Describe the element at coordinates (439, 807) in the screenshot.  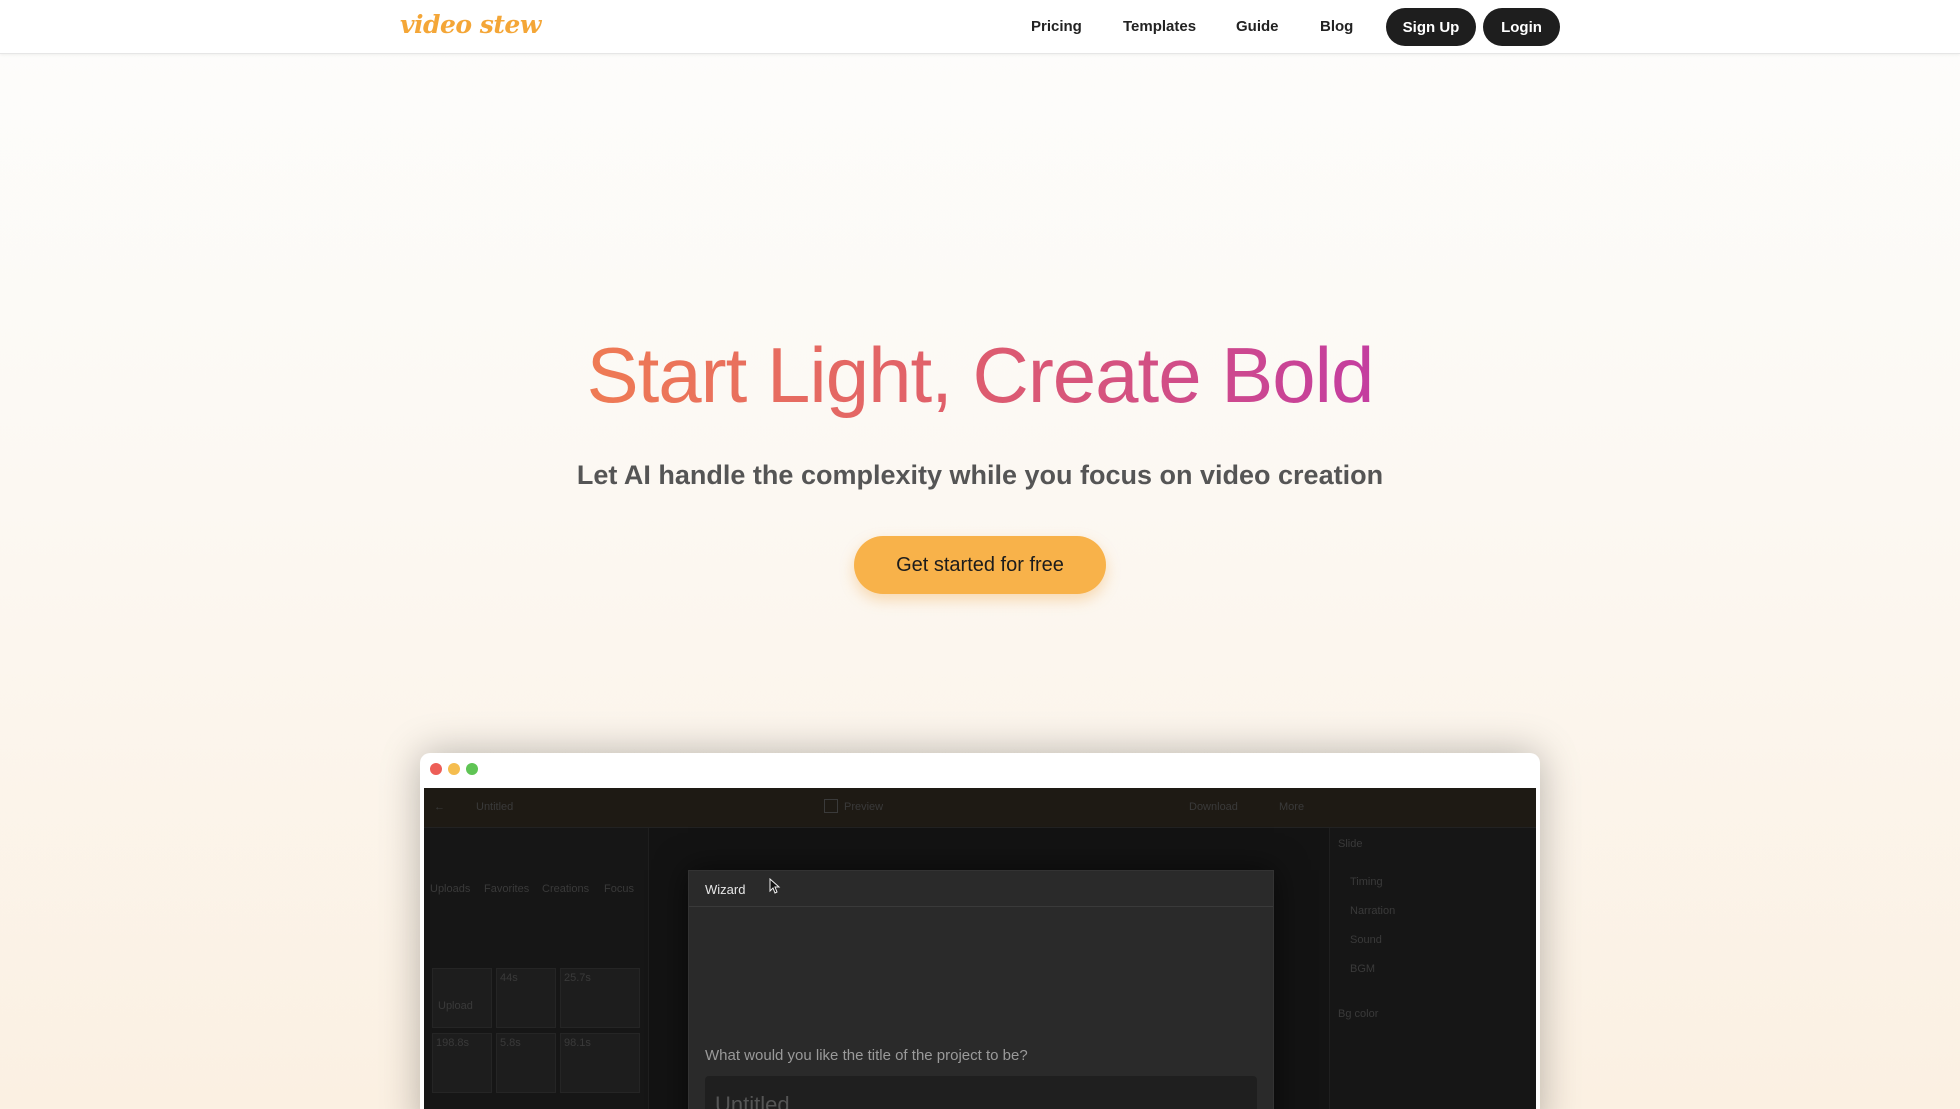
I see `back-icon: ←` at that location.